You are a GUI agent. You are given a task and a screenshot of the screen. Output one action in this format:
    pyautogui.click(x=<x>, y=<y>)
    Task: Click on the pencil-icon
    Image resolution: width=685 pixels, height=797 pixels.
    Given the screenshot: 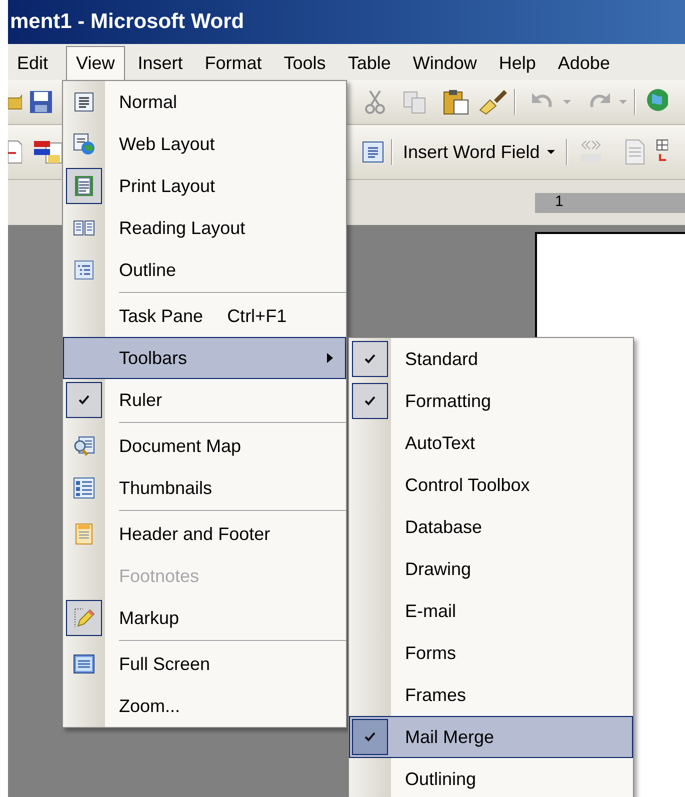 What is the action you would take?
    pyautogui.click(x=84, y=618)
    